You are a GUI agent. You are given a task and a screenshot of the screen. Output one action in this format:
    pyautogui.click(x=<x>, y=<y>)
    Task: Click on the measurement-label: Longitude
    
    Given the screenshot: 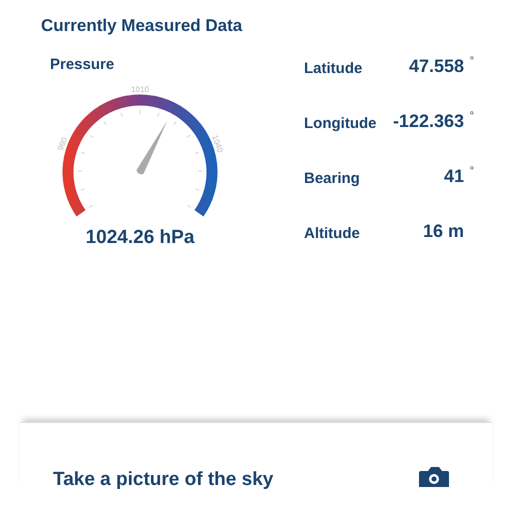 What is the action you would take?
    pyautogui.click(x=340, y=123)
    